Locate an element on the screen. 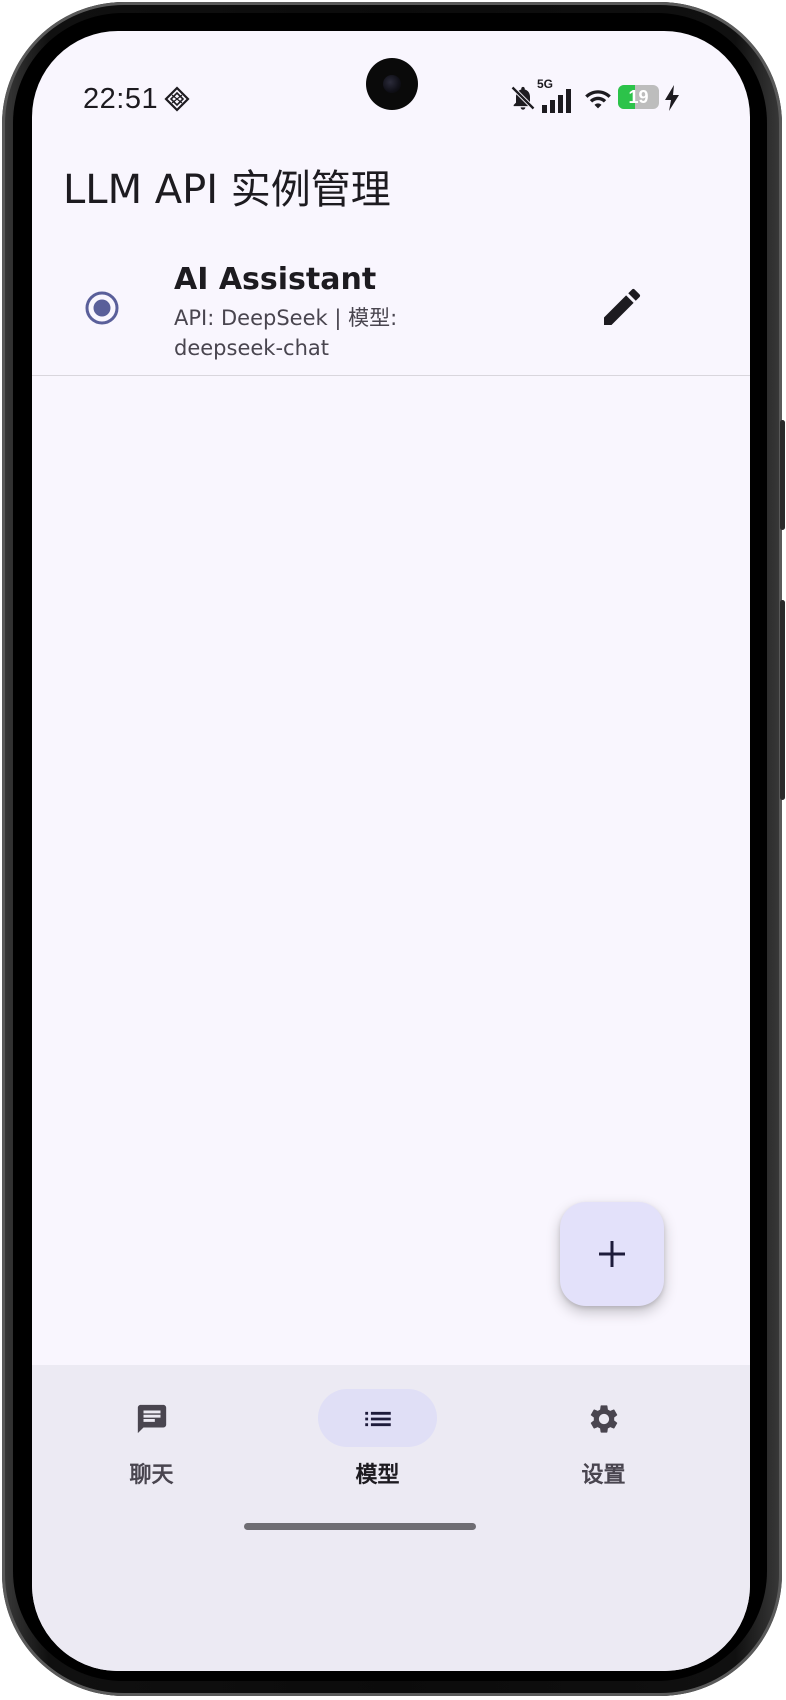 This screenshot has width=786, height=1700. plus-icon is located at coordinates (612, 1254).